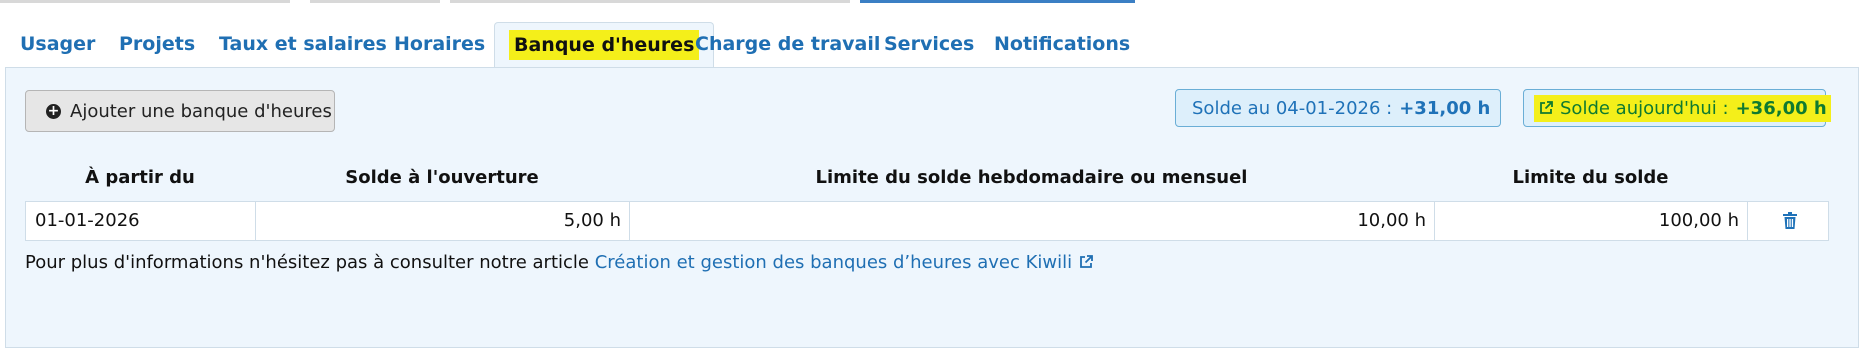 This screenshot has width=1866, height=355. What do you see at coordinates (929, 44) in the screenshot?
I see `tab-services: Services` at bounding box center [929, 44].